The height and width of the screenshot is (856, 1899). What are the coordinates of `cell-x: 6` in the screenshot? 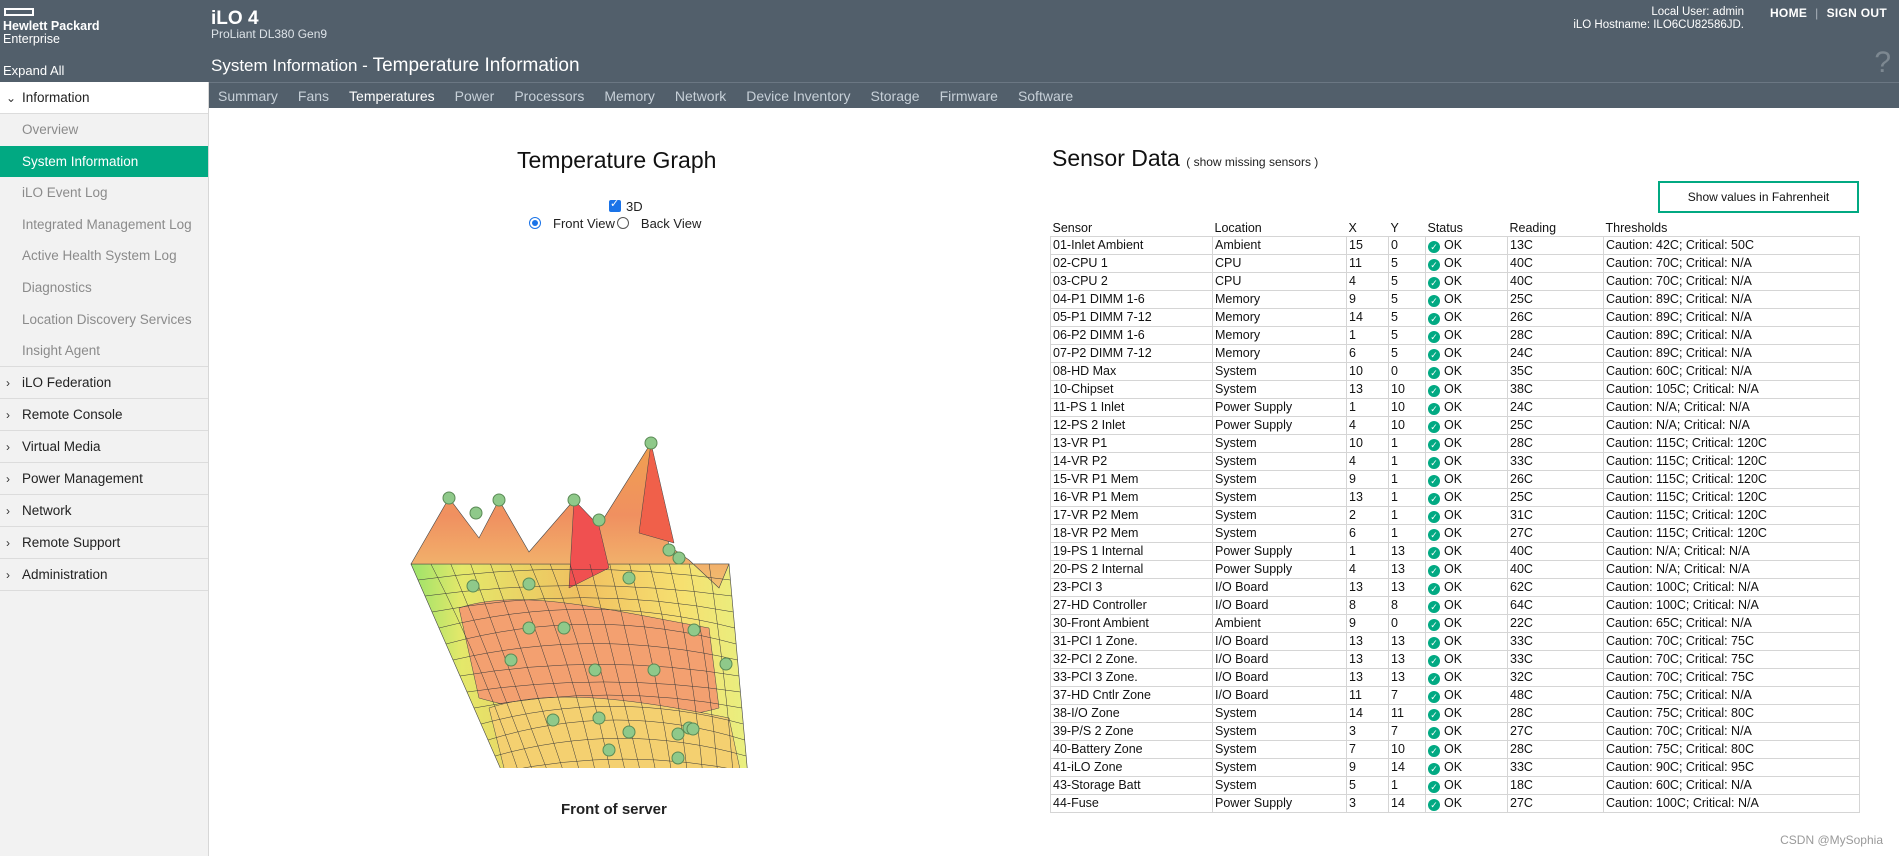 It's located at (1367, 533).